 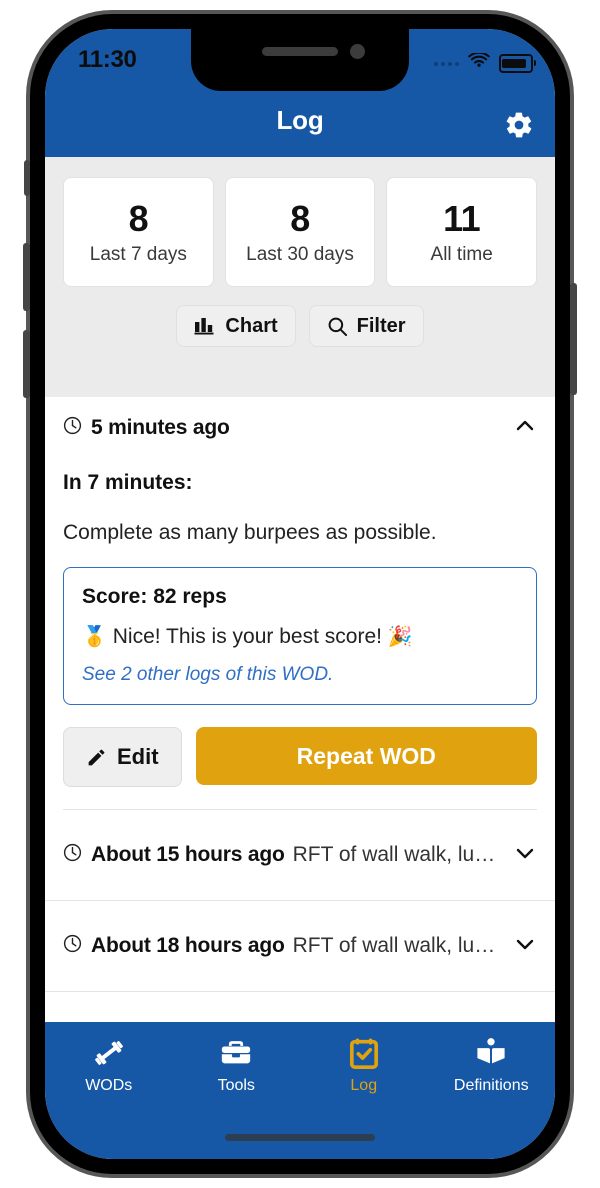 I want to click on praise-message: 🥇 Nice! This is your best score! 🎉, so click(x=300, y=636).